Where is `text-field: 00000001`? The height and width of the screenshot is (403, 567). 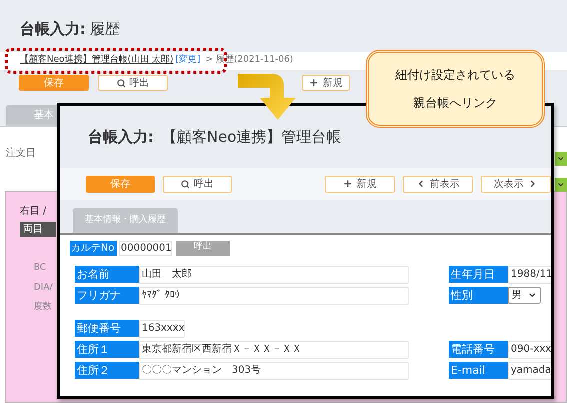
text-field: 00000001 is located at coordinates (145, 248).